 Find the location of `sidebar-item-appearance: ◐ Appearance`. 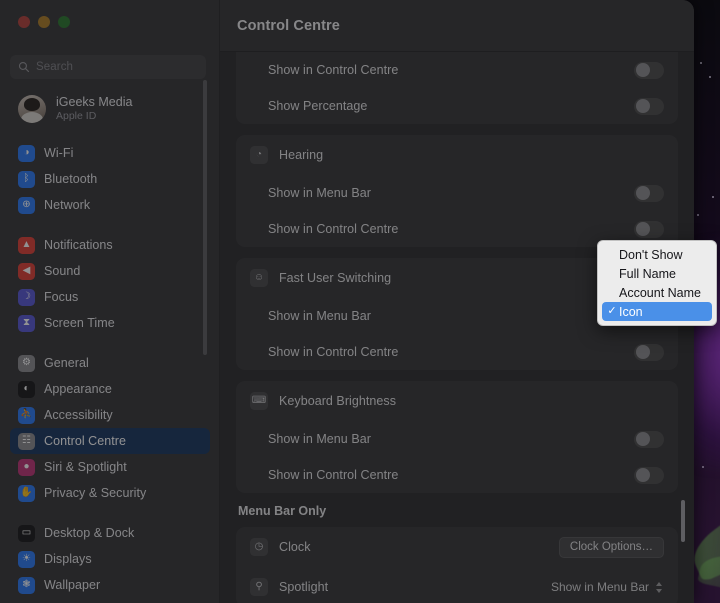

sidebar-item-appearance: ◐ Appearance is located at coordinates (110, 389).